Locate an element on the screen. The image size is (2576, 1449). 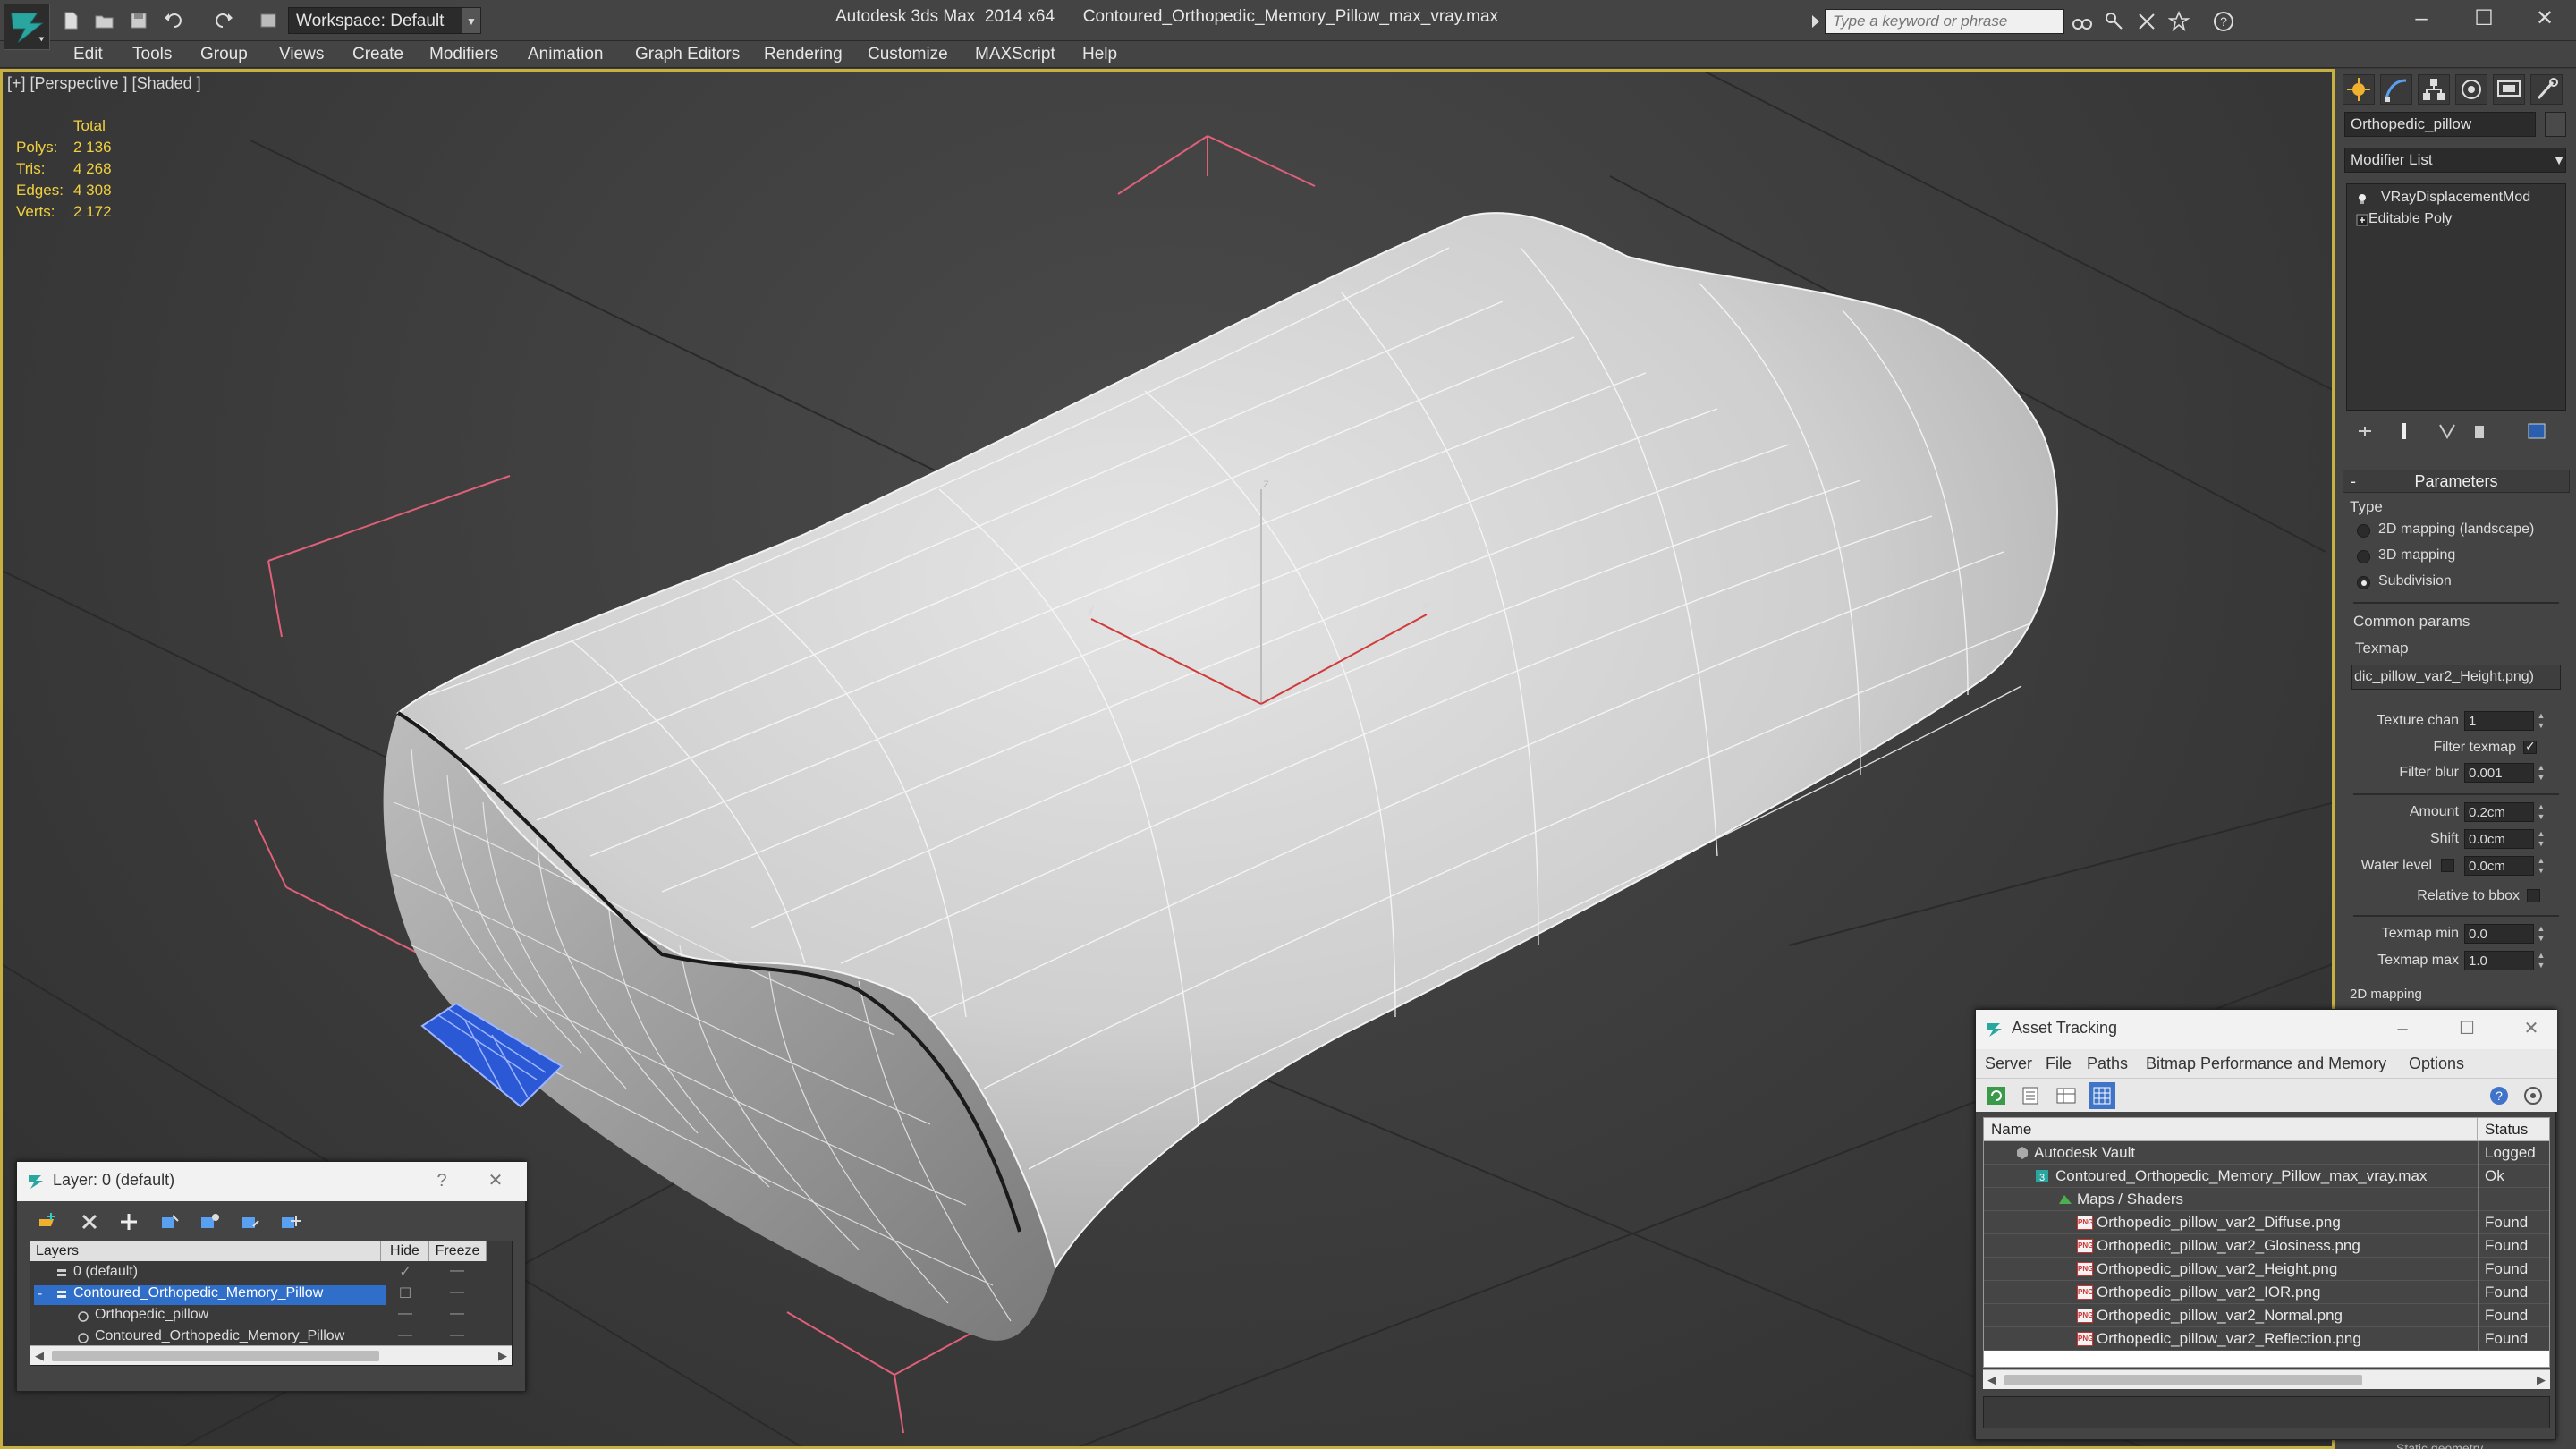
stack-item-vray-displacement: VRayDisplacementMod is located at coordinates (2456, 199).